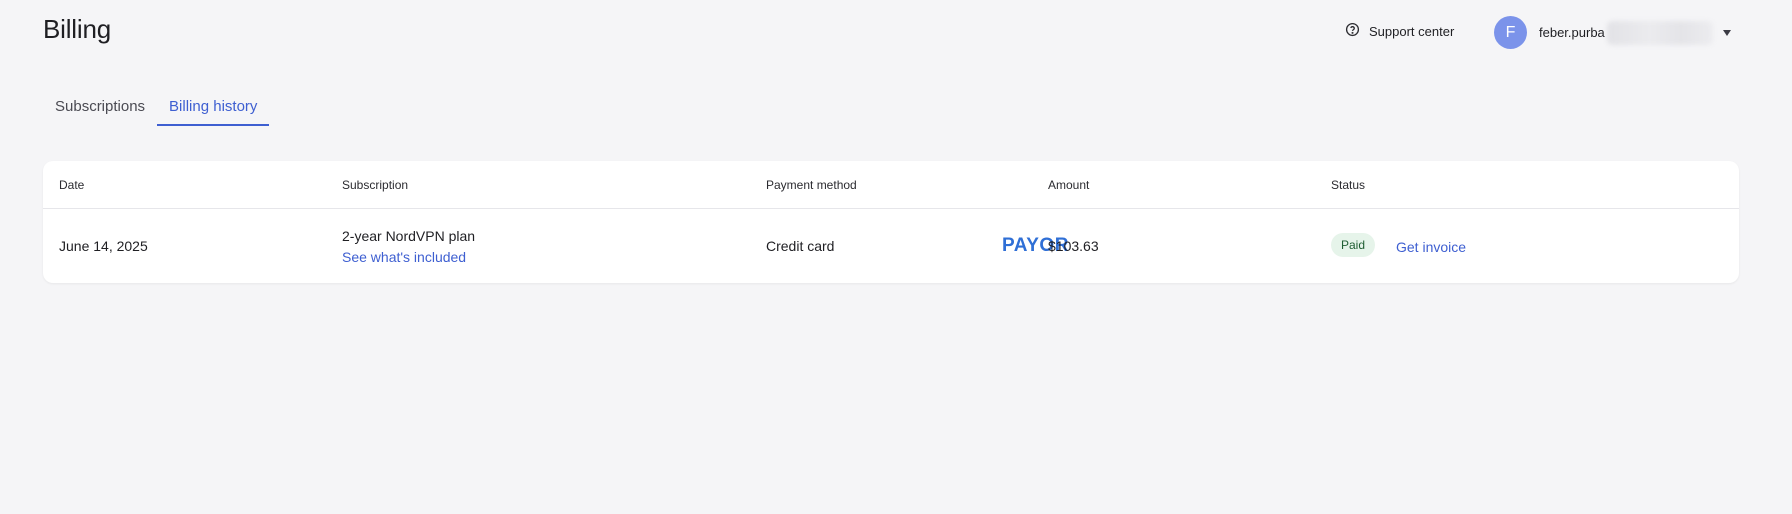  Describe the element at coordinates (1353, 245) in the screenshot. I see `status-badge: Paid` at that location.